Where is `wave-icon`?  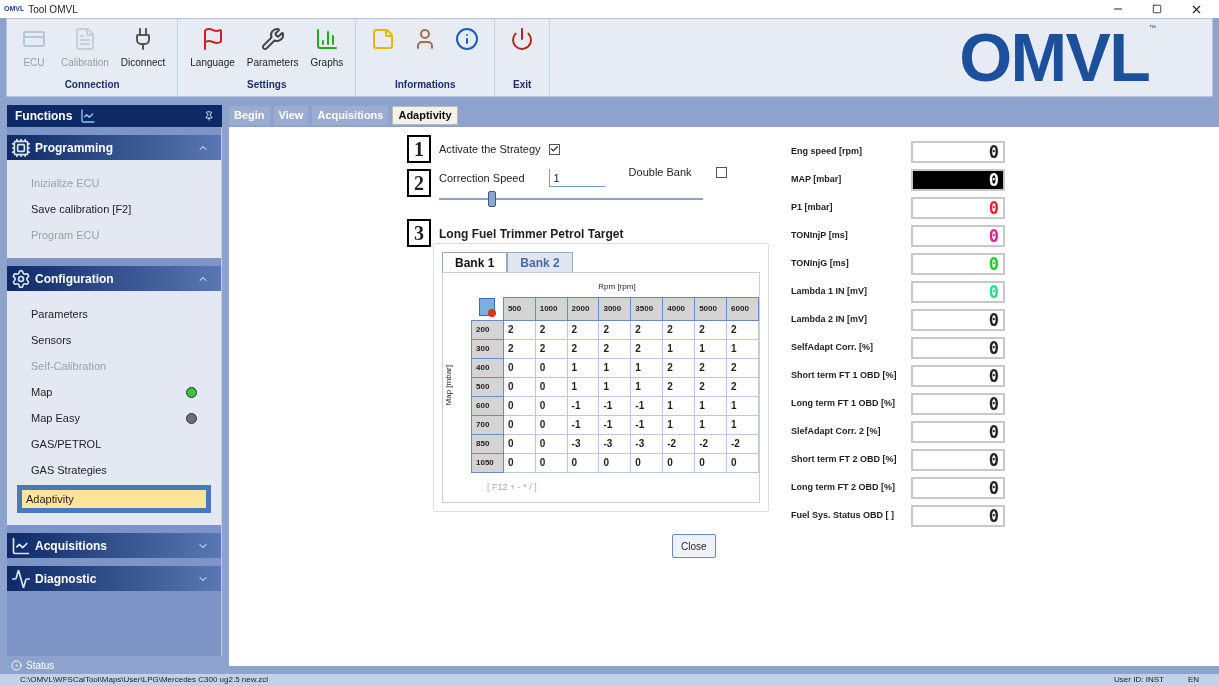 wave-icon is located at coordinates (21, 578).